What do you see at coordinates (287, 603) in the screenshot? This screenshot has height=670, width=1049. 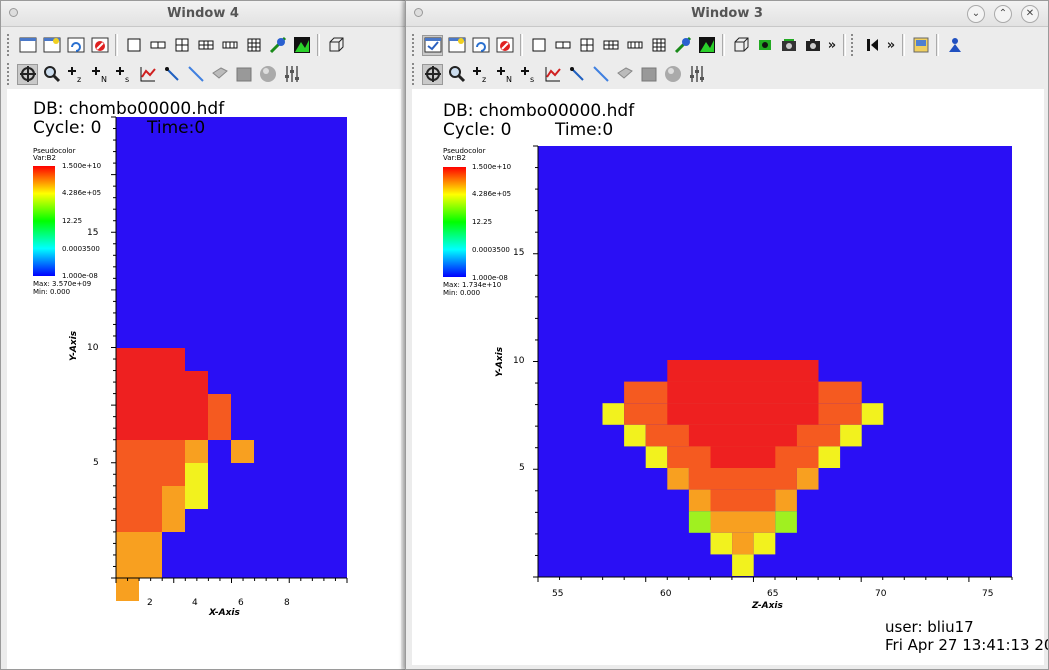 I see `x-tick: 8` at bounding box center [287, 603].